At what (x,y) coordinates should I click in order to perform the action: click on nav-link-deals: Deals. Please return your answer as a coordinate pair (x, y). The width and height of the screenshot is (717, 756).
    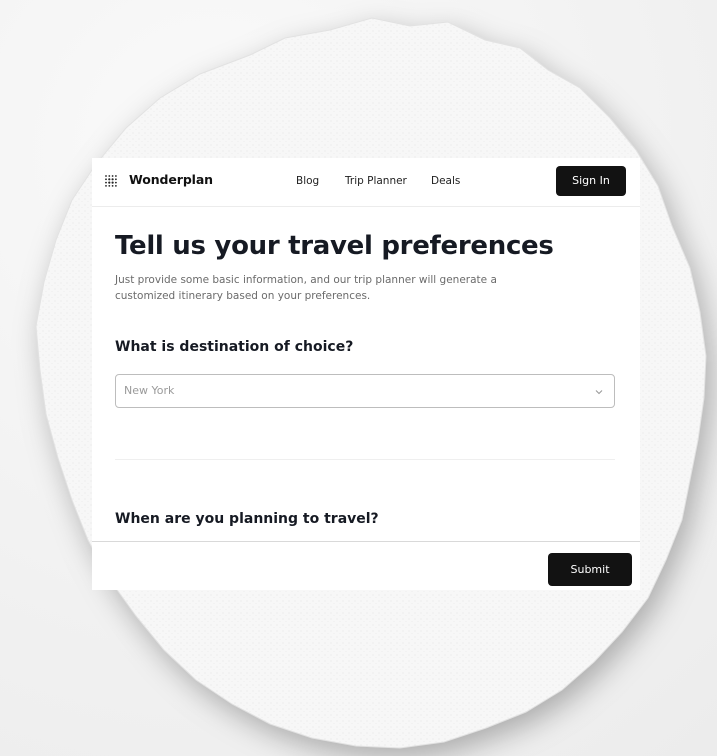
    Looking at the image, I should click on (445, 181).